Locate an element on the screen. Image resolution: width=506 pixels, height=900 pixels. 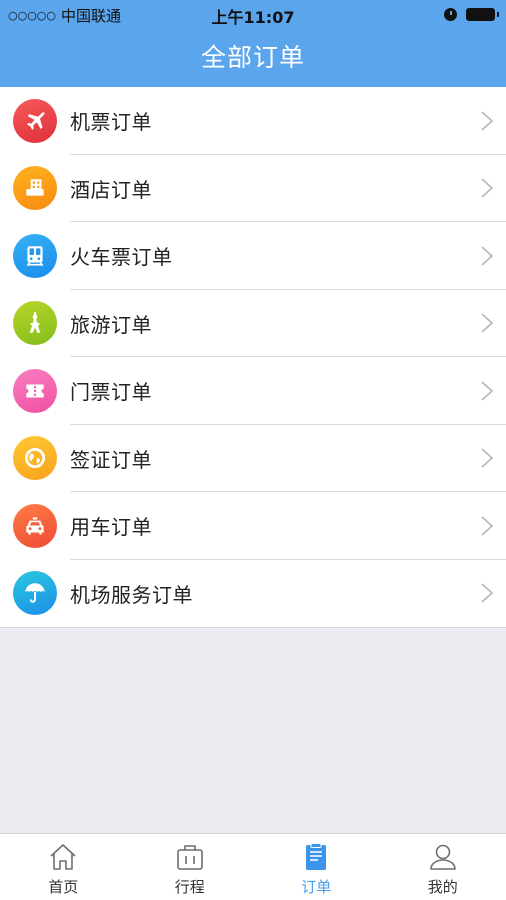
train-icon is located at coordinates (35, 255).